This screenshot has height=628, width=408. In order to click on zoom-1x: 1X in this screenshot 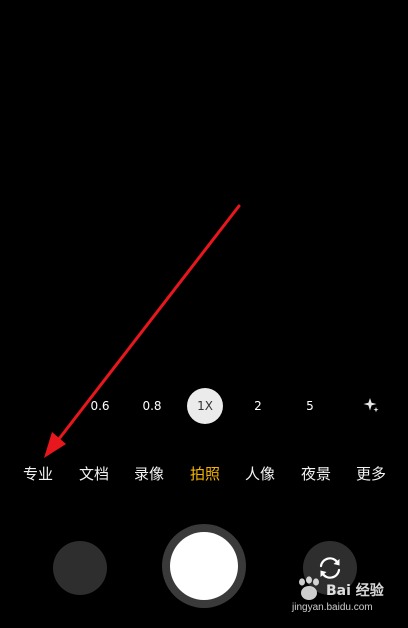, I will do `click(205, 406)`.